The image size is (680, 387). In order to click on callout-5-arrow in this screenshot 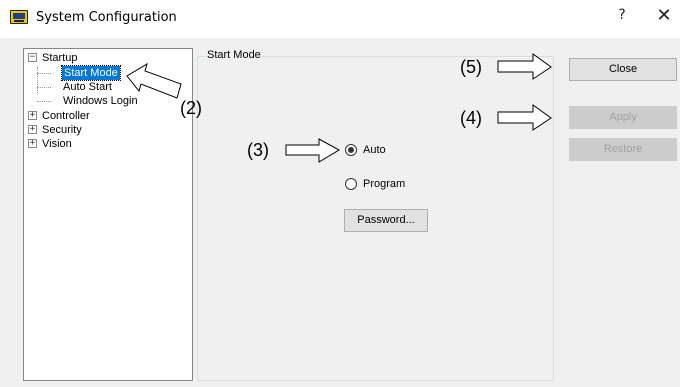, I will do `click(524, 66)`.